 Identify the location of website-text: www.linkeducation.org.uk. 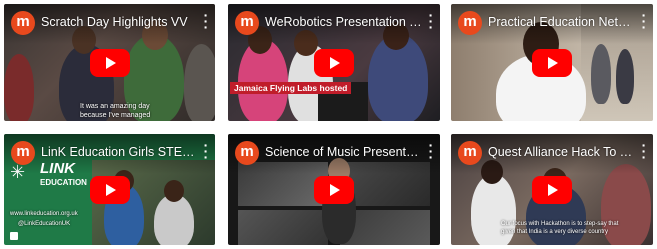
(44, 214).